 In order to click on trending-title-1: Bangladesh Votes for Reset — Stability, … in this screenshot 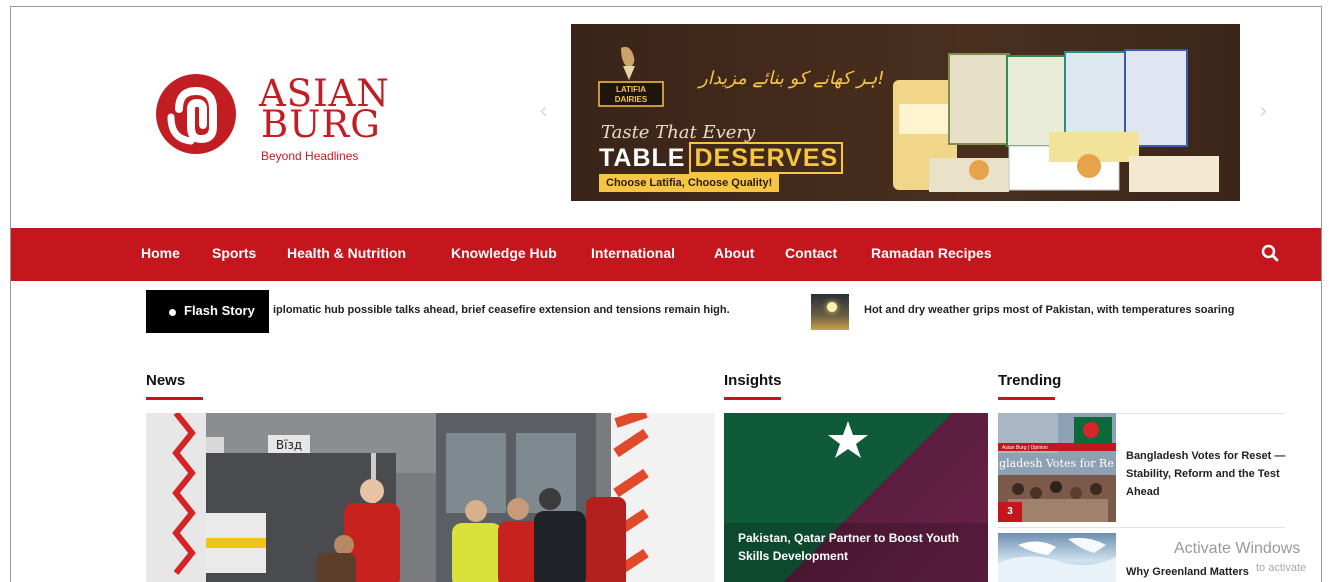, I will do `click(1206, 474)`.